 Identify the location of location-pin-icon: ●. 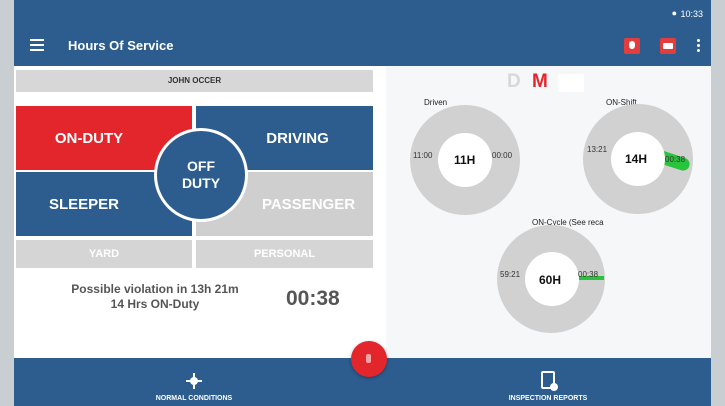
(674, 13).